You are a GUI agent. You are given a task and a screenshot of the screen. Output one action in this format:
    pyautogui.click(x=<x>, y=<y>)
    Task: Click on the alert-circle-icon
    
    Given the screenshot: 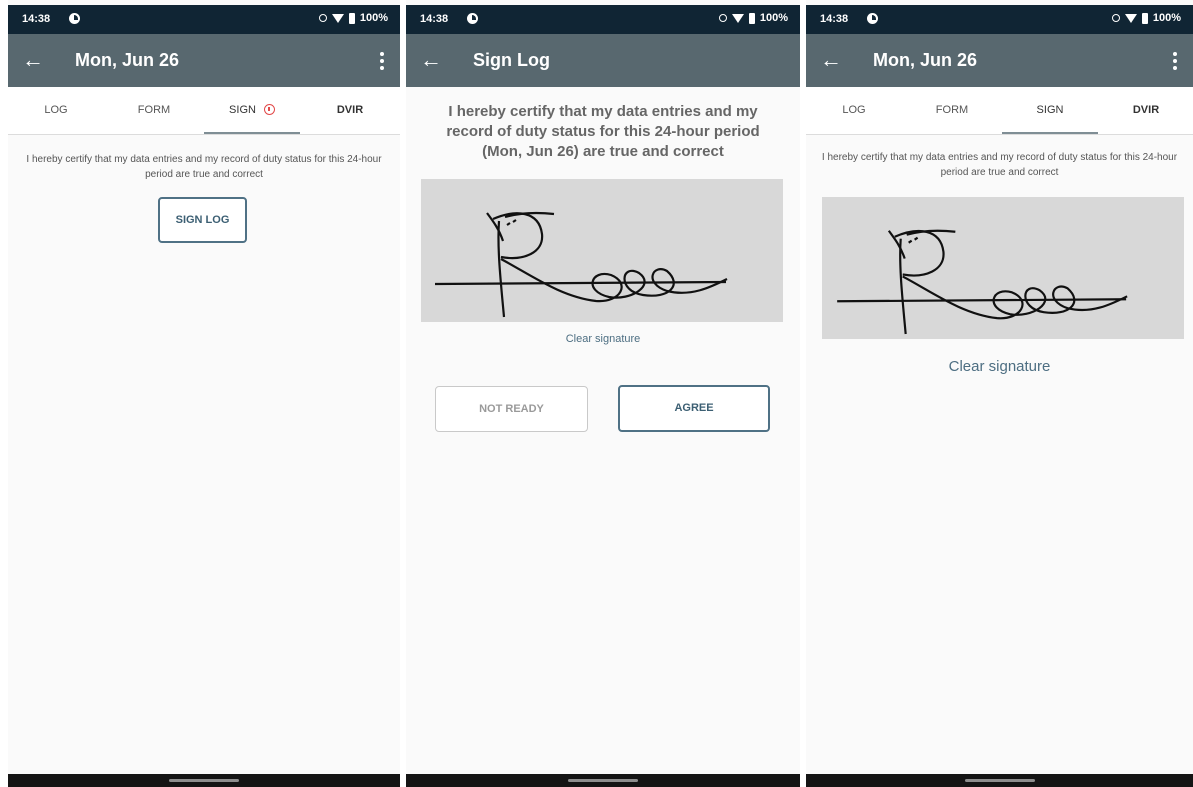 What is the action you would take?
    pyautogui.click(x=269, y=109)
    